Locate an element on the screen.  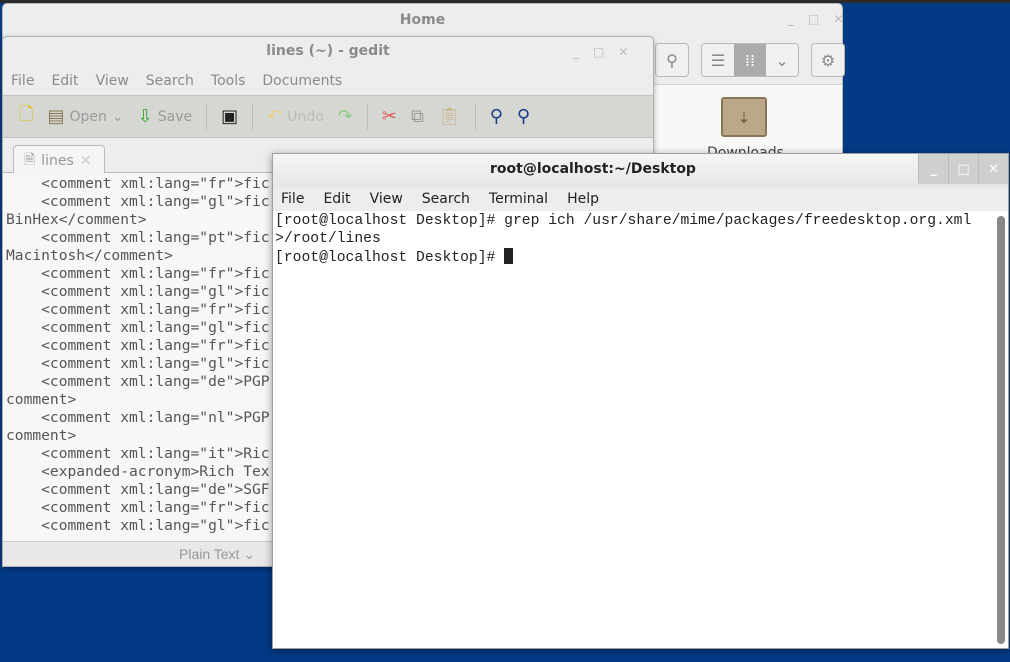
save-button: ⇩ Save is located at coordinates (165, 116).